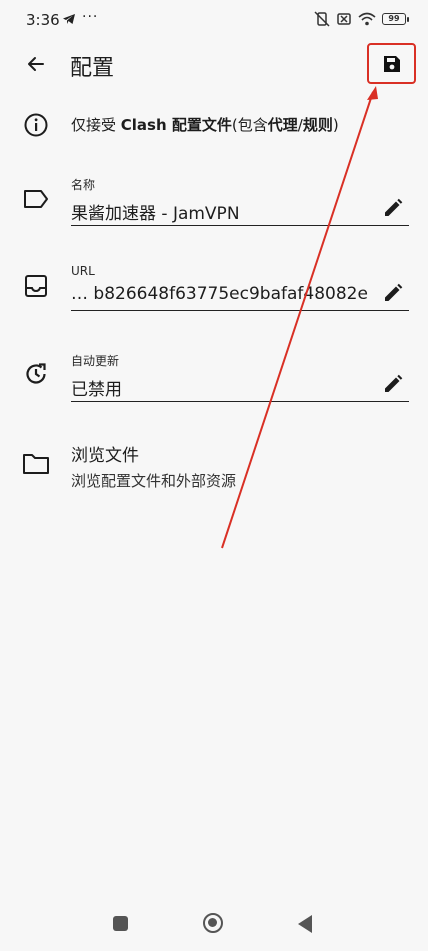 The height and width of the screenshot is (951, 428). Describe the element at coordinates (305, 924) in the screenshot. I see `back-nav-button` at that location.